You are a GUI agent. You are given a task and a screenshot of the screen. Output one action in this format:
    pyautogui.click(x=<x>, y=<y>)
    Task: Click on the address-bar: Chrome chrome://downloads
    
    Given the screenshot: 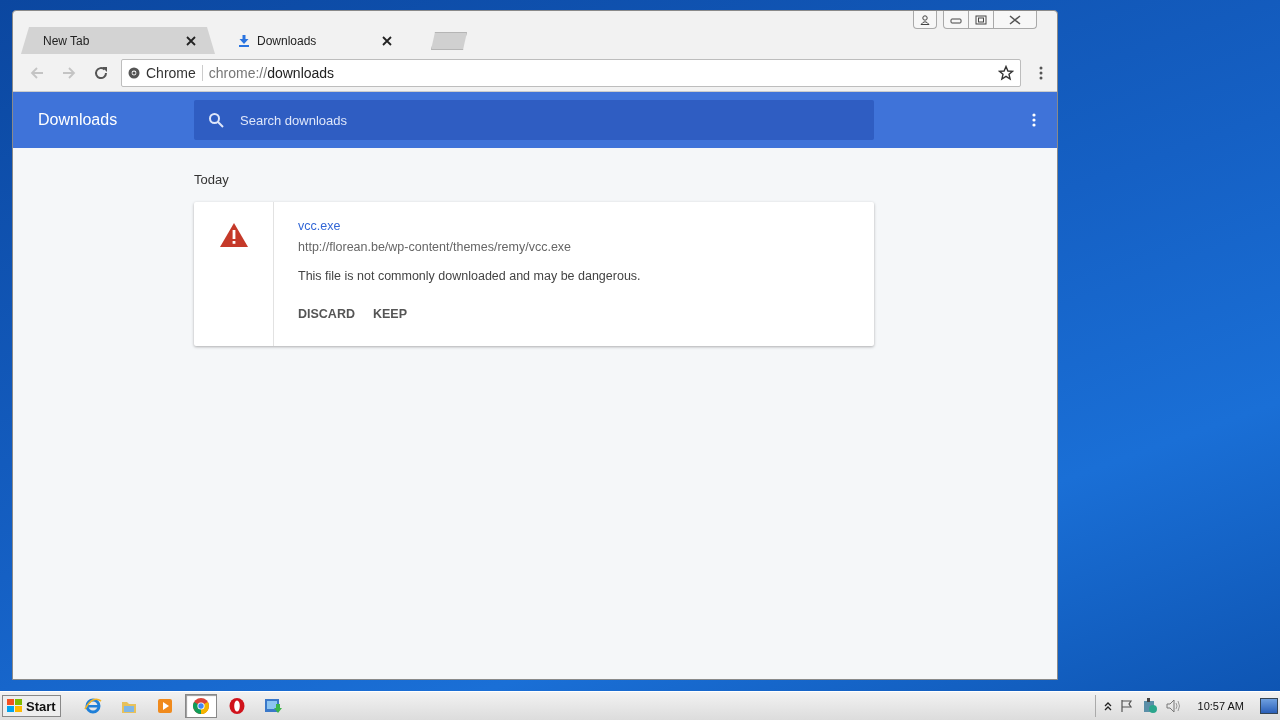 What is the action you would take?
    pyautogui.click(x=571, y=72)
    